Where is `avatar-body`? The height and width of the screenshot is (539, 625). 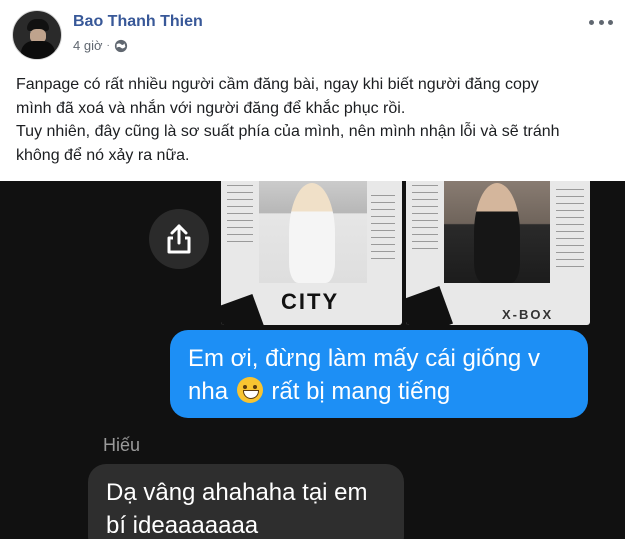 avatar-body is located at coordinates (38, 50).